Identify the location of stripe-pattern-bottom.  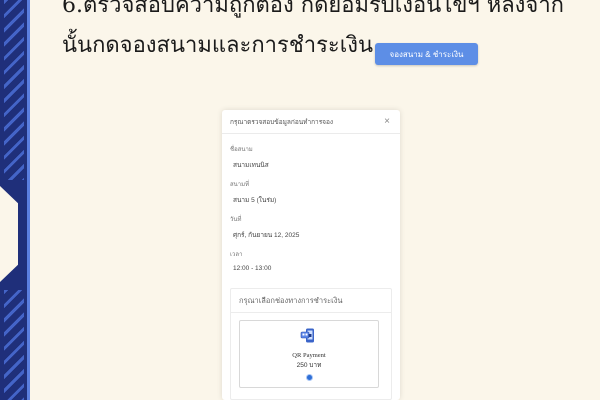
(14, 345).